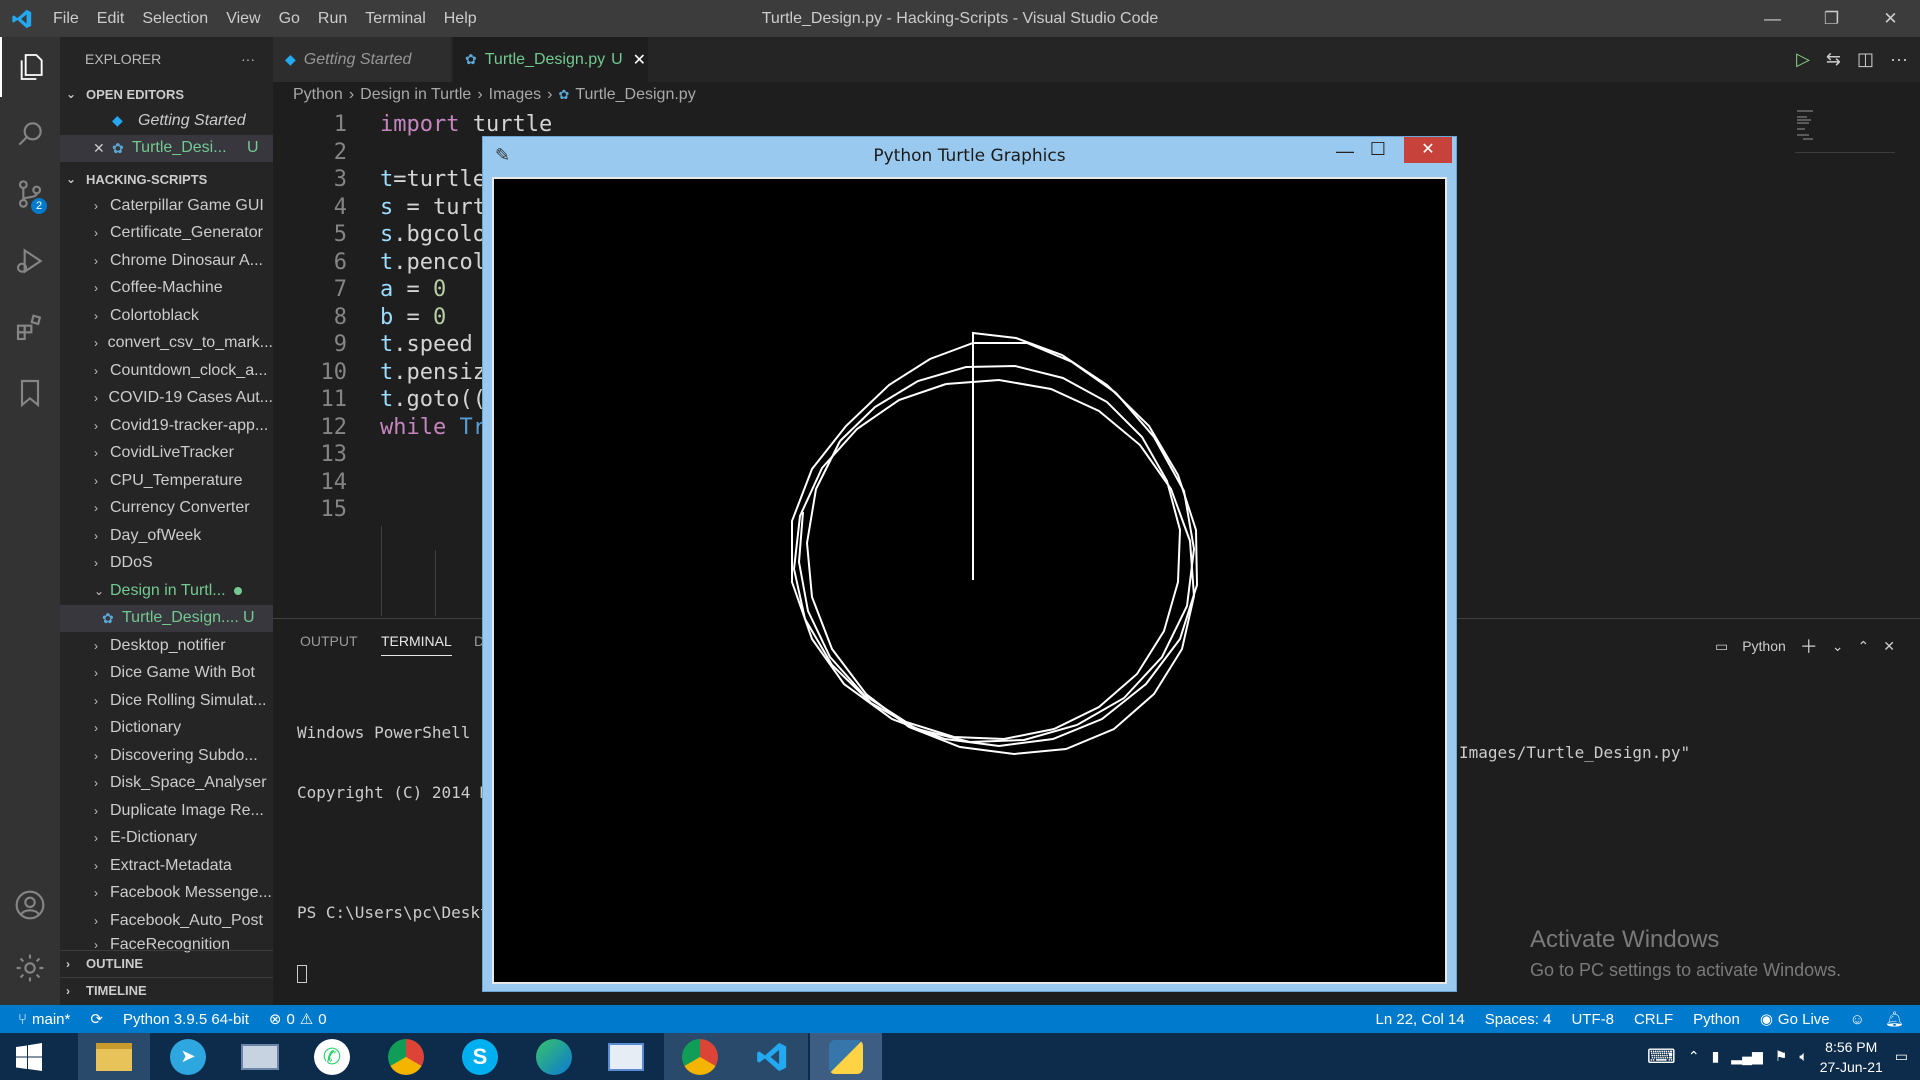  What do you see at coordinates (1772, 18) in the screenshot?
I see `minimize-button: —` at bounding box center [1772, 18].